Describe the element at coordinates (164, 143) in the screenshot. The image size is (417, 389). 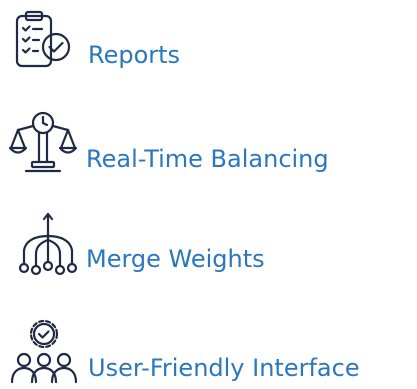
I see `feature-real-time-balancing: Real-Time Balancing` at that location.